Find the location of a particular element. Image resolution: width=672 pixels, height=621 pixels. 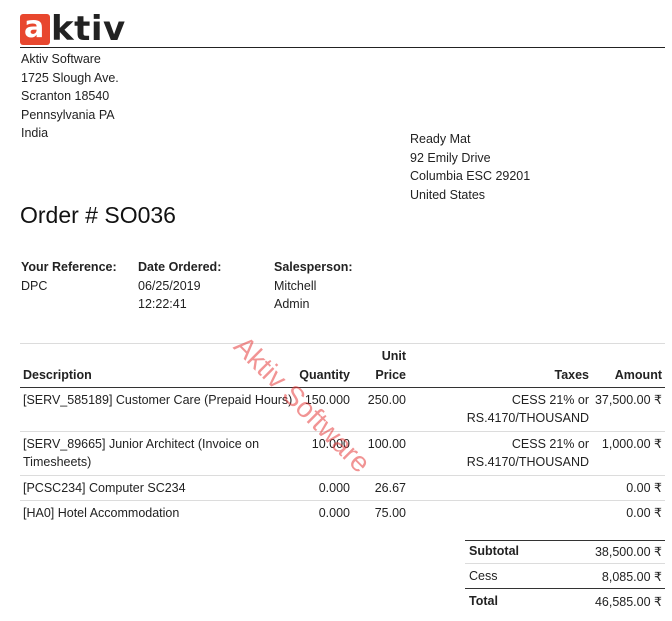

salesperson-label: Salesperson: is located at coordinates (313, 267).